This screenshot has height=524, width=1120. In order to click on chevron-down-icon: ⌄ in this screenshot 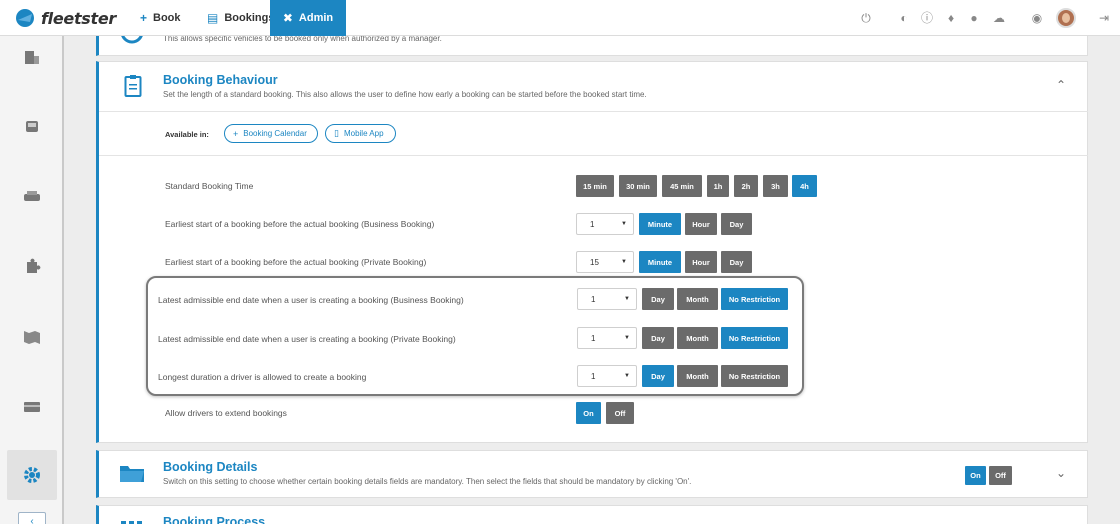, I will do `click(1061, 473)`.